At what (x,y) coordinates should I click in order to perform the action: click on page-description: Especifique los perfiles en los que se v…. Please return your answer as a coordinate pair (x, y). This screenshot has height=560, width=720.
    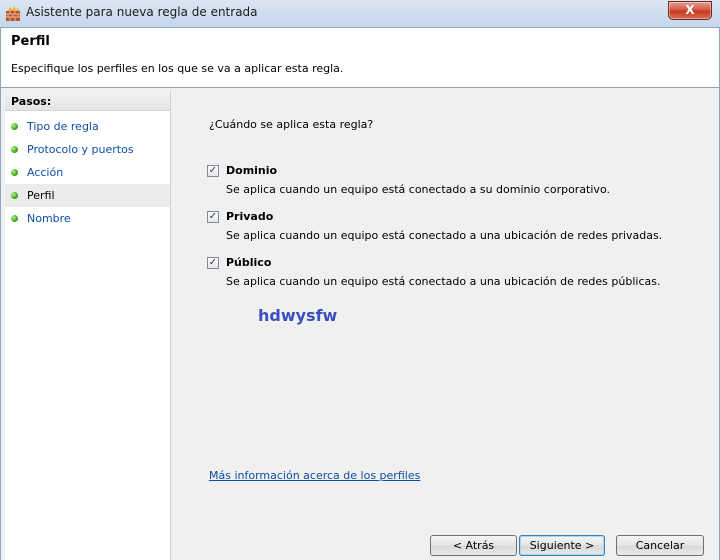
    Looking at the image, I should click on (177, 68).